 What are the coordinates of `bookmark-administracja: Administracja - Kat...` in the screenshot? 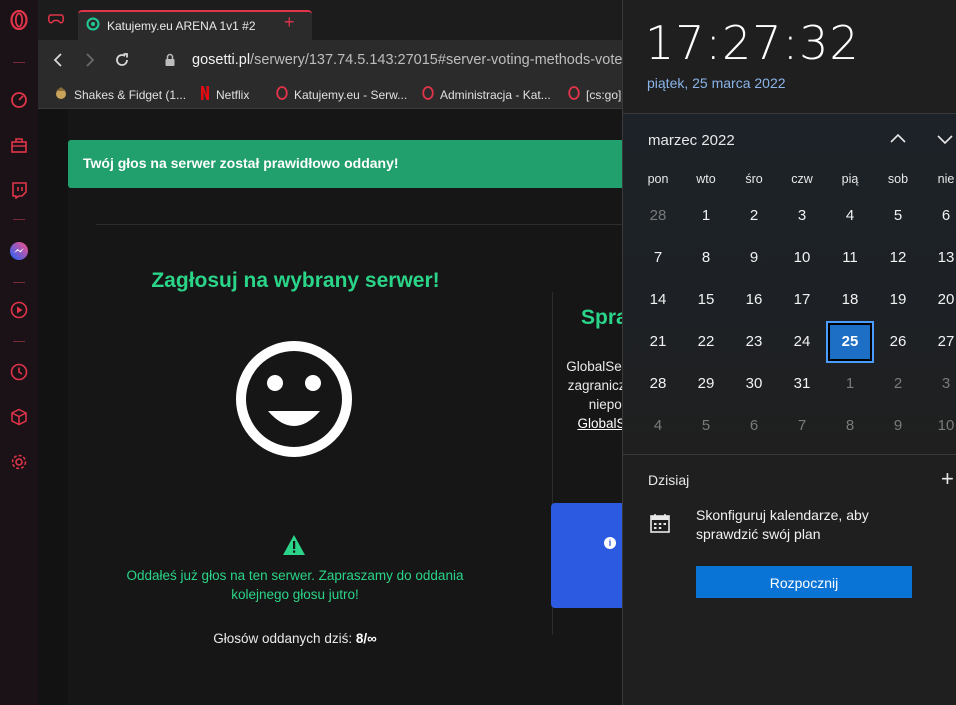 It's located at (486, 94).